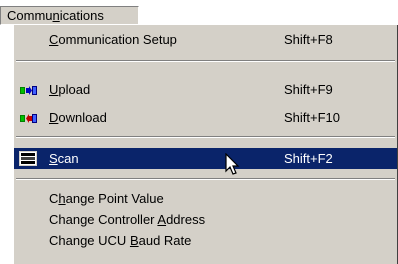  Describe the element at coordinates (205, 241) in the screenshot. I see `menu-item-change-ucu-baud-rate: Change UCU Baud Rate` at that location.